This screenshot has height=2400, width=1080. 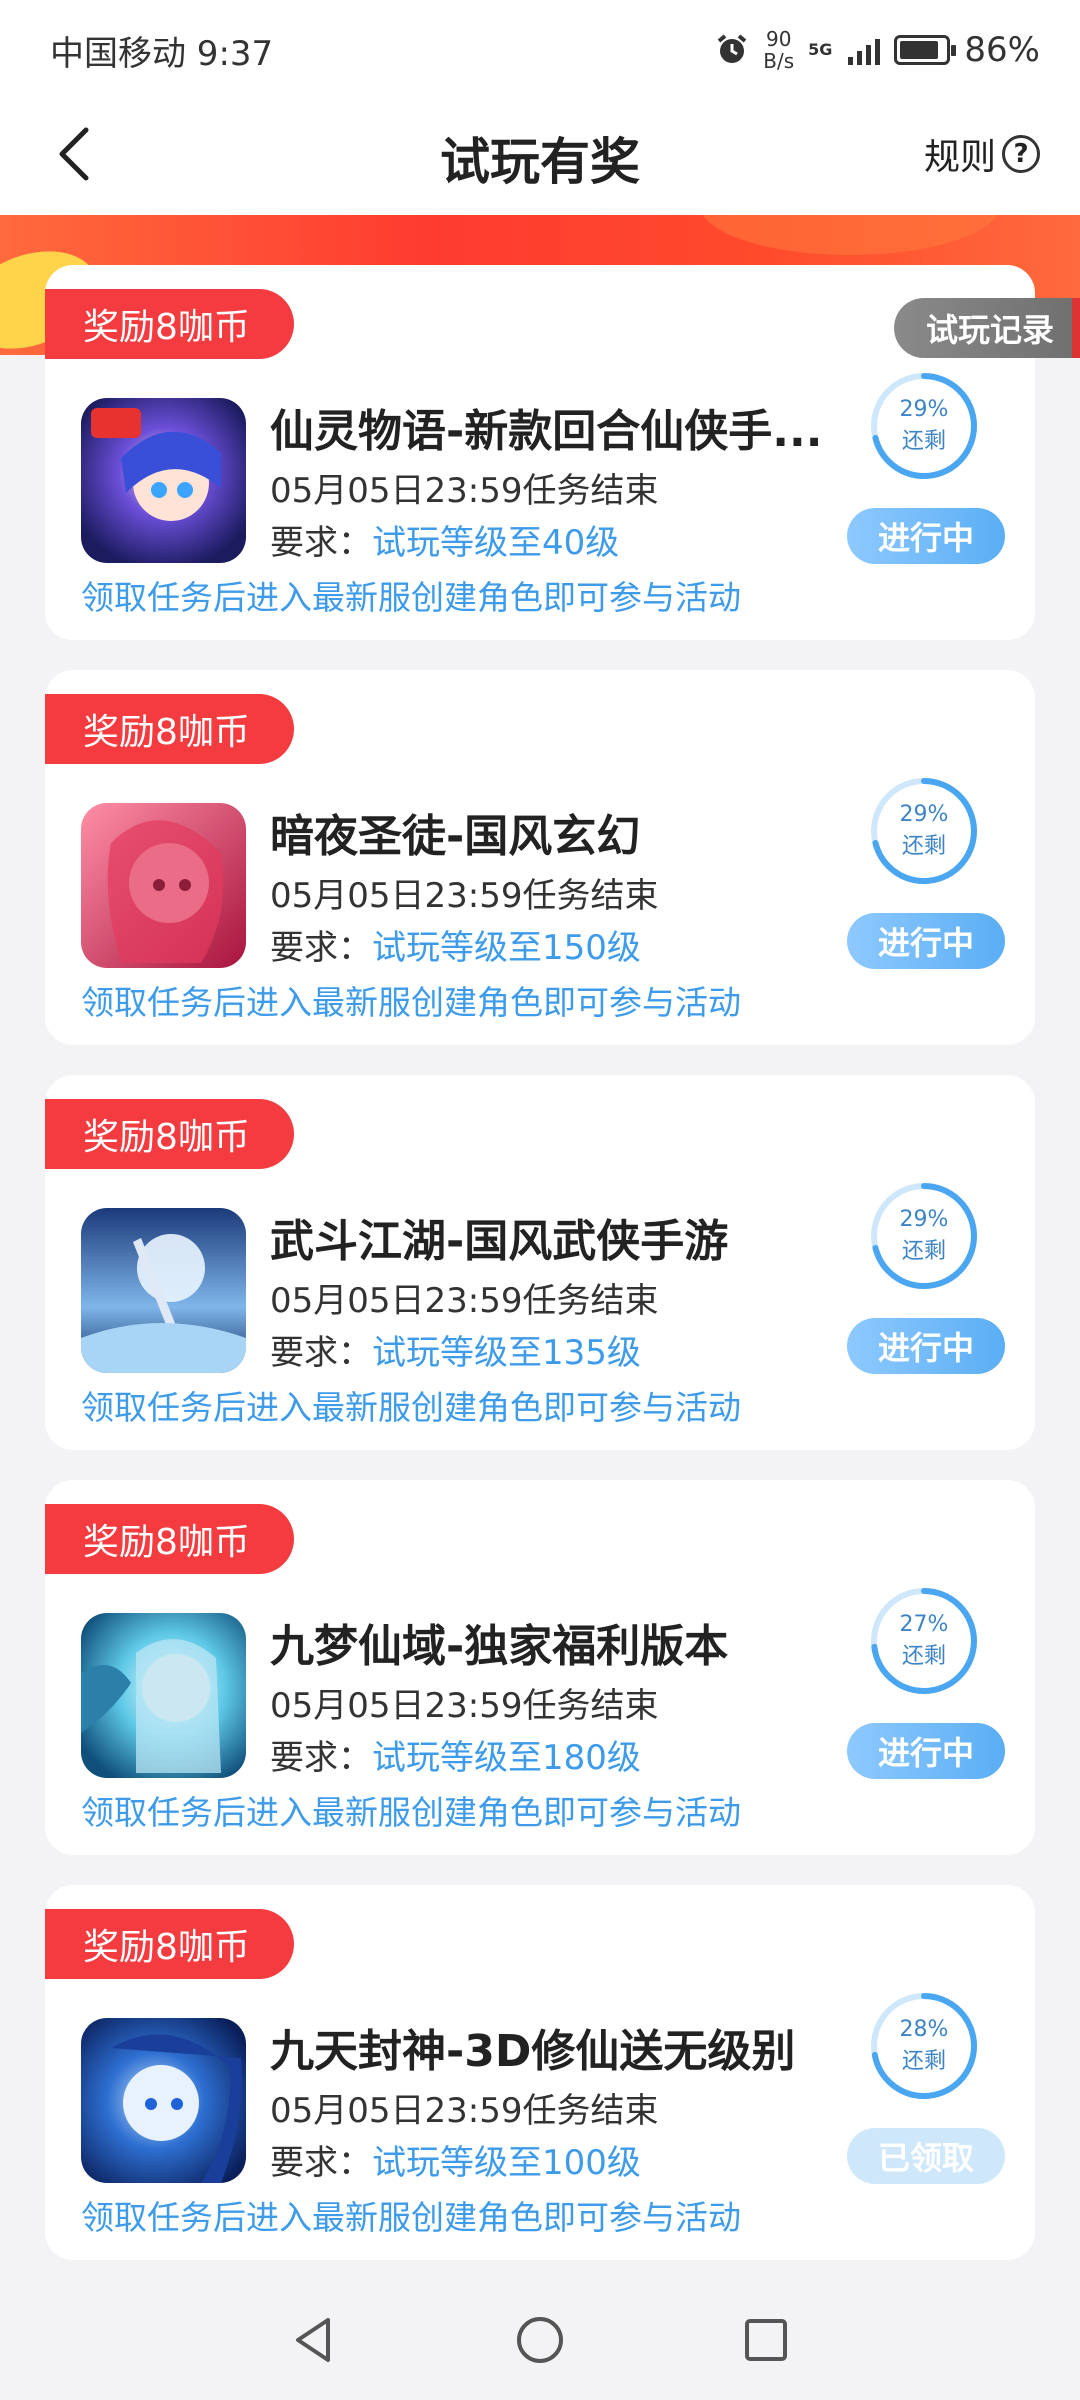 What do you see at coordinates (78, 154) in the screenshot?
I see `back-arrow-icon` at bounding box center [78, 154].